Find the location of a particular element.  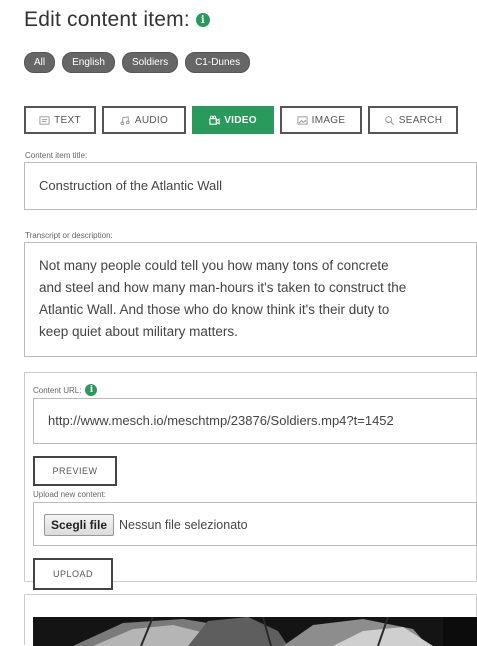

tab-text: TEXT is located at coordinates (60, 120).